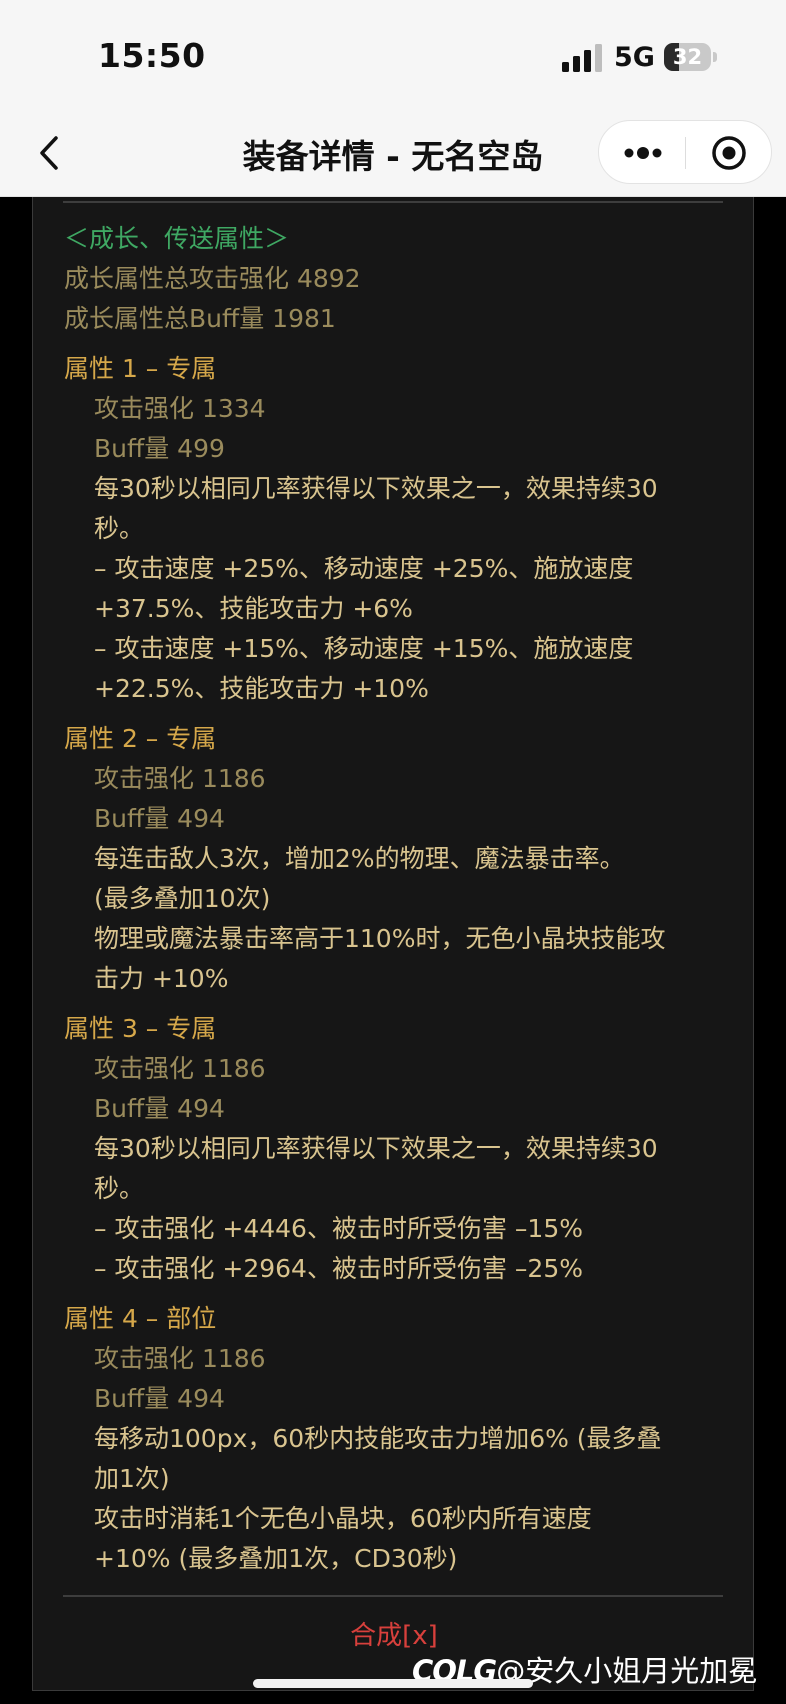  I want to click on attribute-1-line: +37.5%、技能攻击力 +6%, so click(253, 608).